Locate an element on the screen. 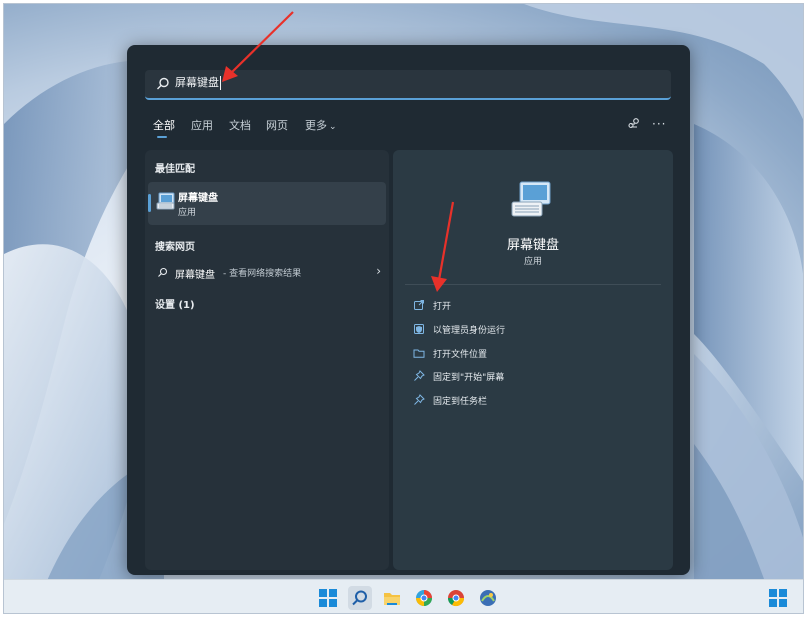  settings-header: 设置 (1) is located at coordinates (175, 303).